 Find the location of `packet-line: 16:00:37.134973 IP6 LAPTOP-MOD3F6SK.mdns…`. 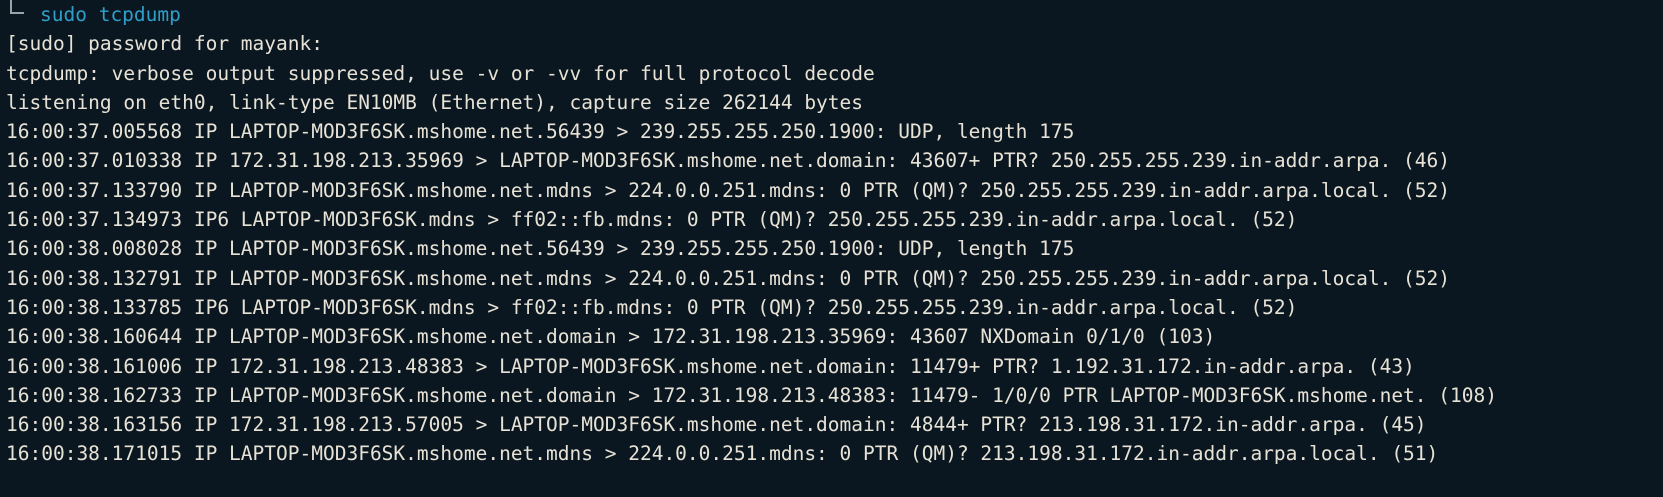

packet-line: 16:00:37.134973 IP6 LAPTOP-MOD3F6SK.mdns… is located at coordinates (652, 220).